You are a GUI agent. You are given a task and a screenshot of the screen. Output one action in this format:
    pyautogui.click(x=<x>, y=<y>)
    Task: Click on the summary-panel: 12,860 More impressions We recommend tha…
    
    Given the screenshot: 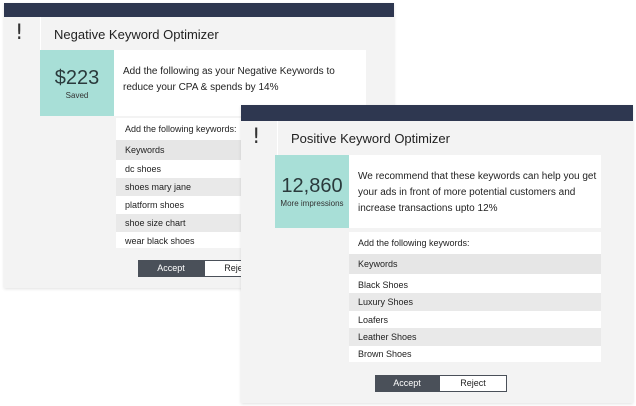 What is the action you would take?
    pyautogui.click(x=438, y=191)
    